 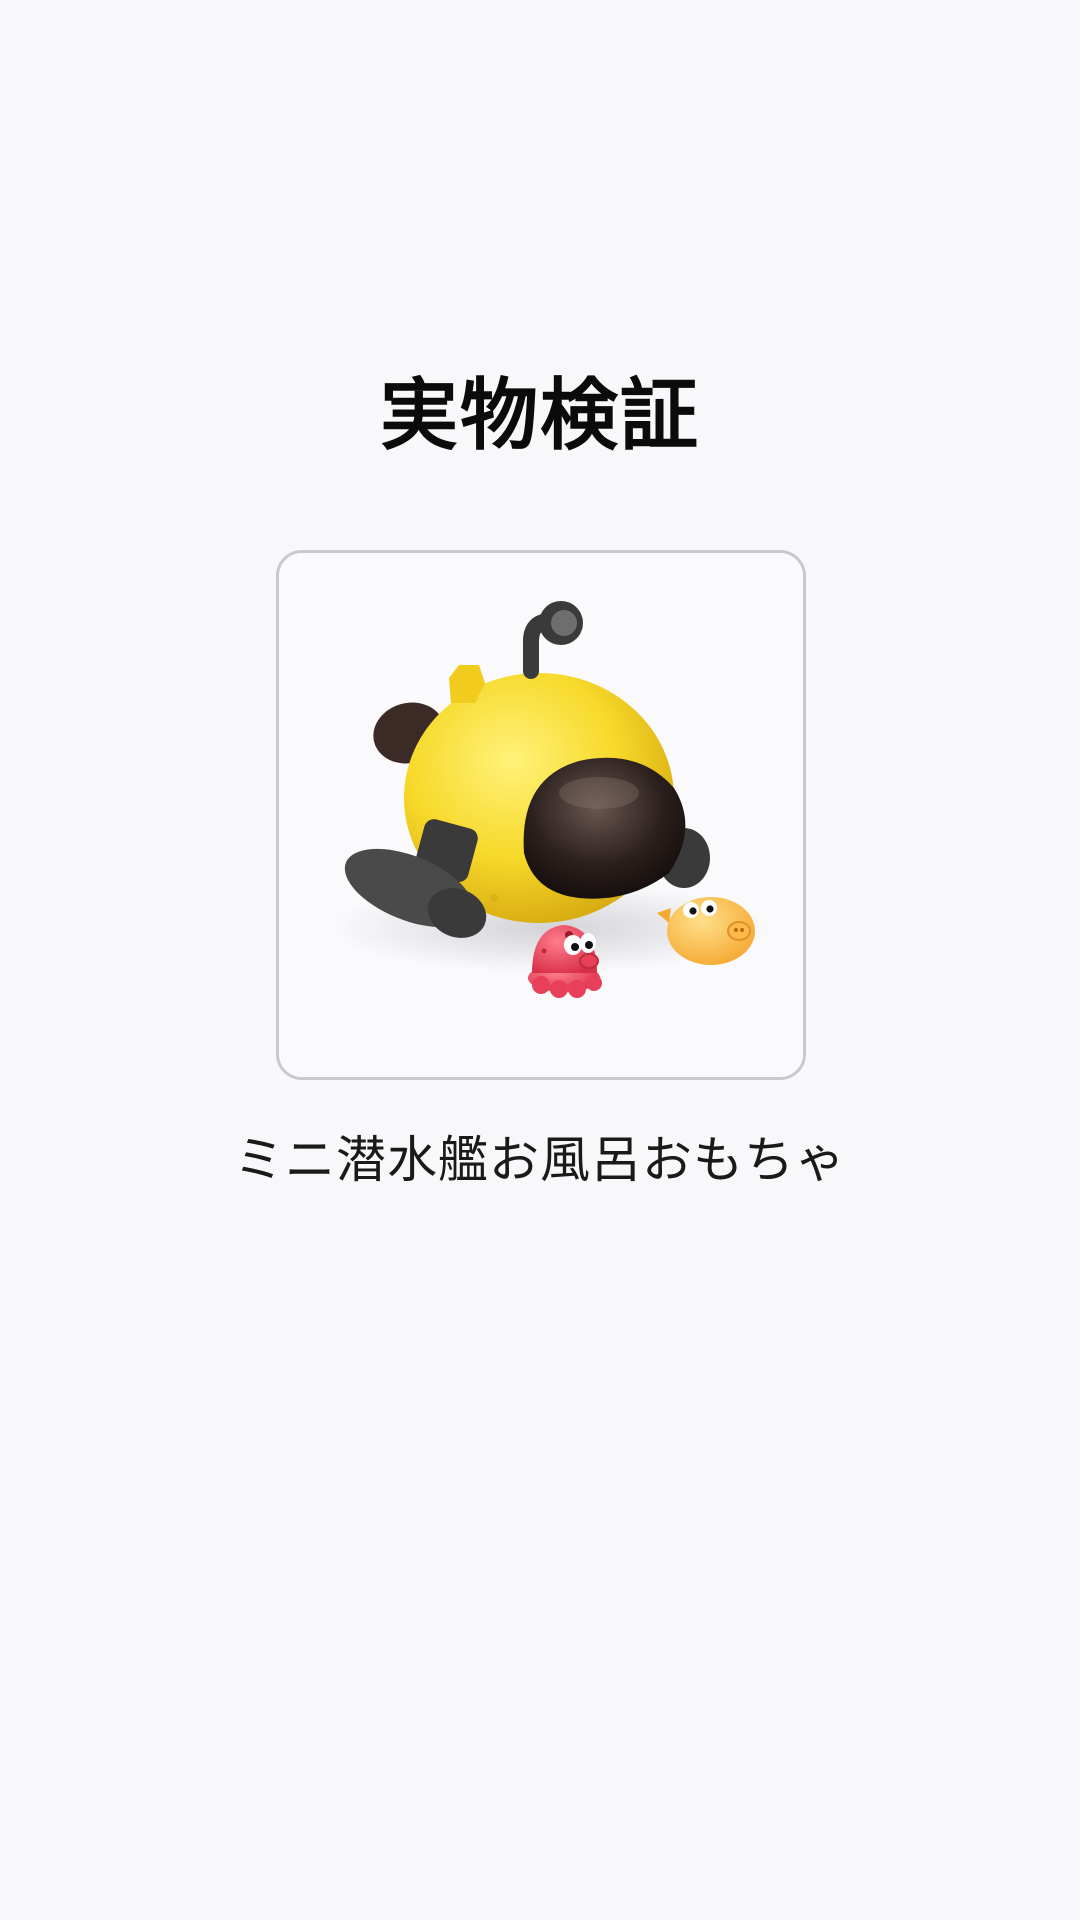 What do you see at coordinates (540, 1160) in the screenshot?
I see `product-name: ミニ潜水艦お風呂おもちゃ` at bounding box center [540, 1160].